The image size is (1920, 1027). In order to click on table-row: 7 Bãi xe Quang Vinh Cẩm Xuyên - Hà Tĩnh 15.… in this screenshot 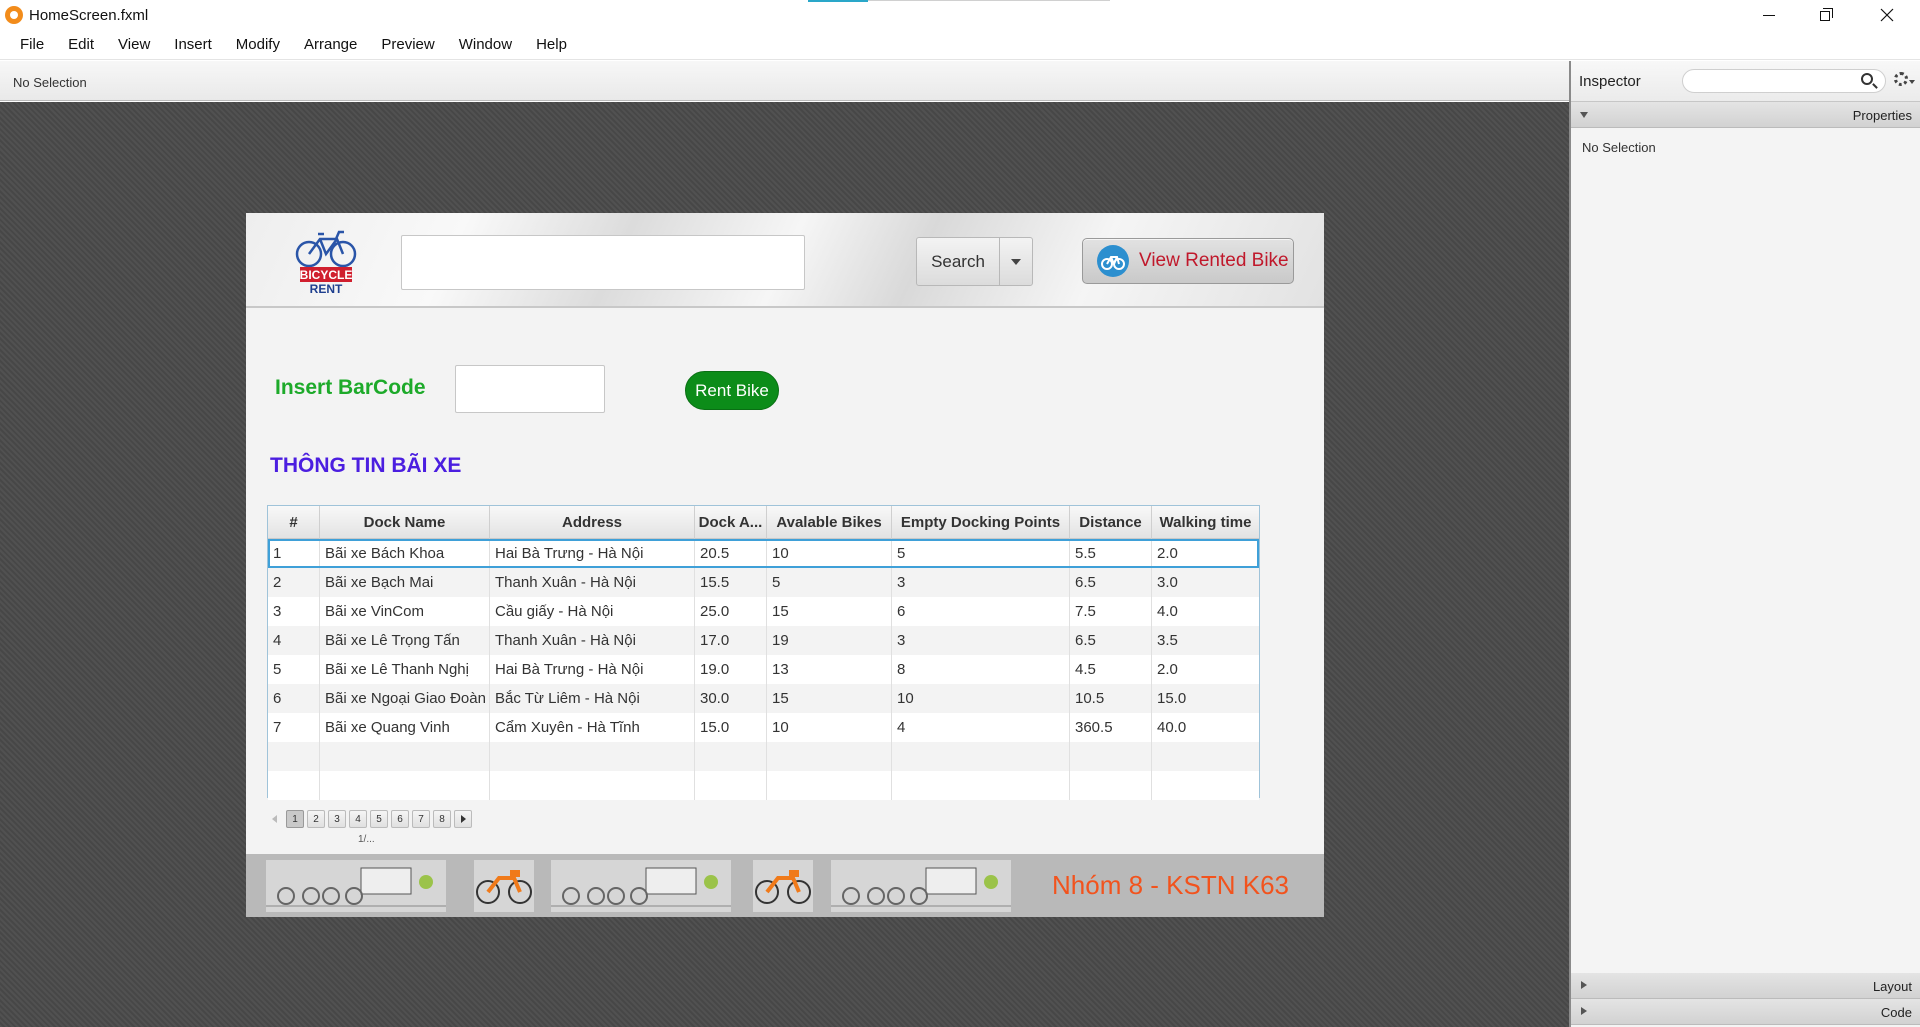, I will do `click(763, 727)`.